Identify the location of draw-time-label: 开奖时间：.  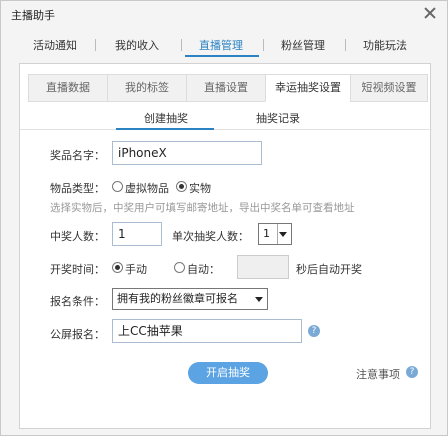
(77, 269).